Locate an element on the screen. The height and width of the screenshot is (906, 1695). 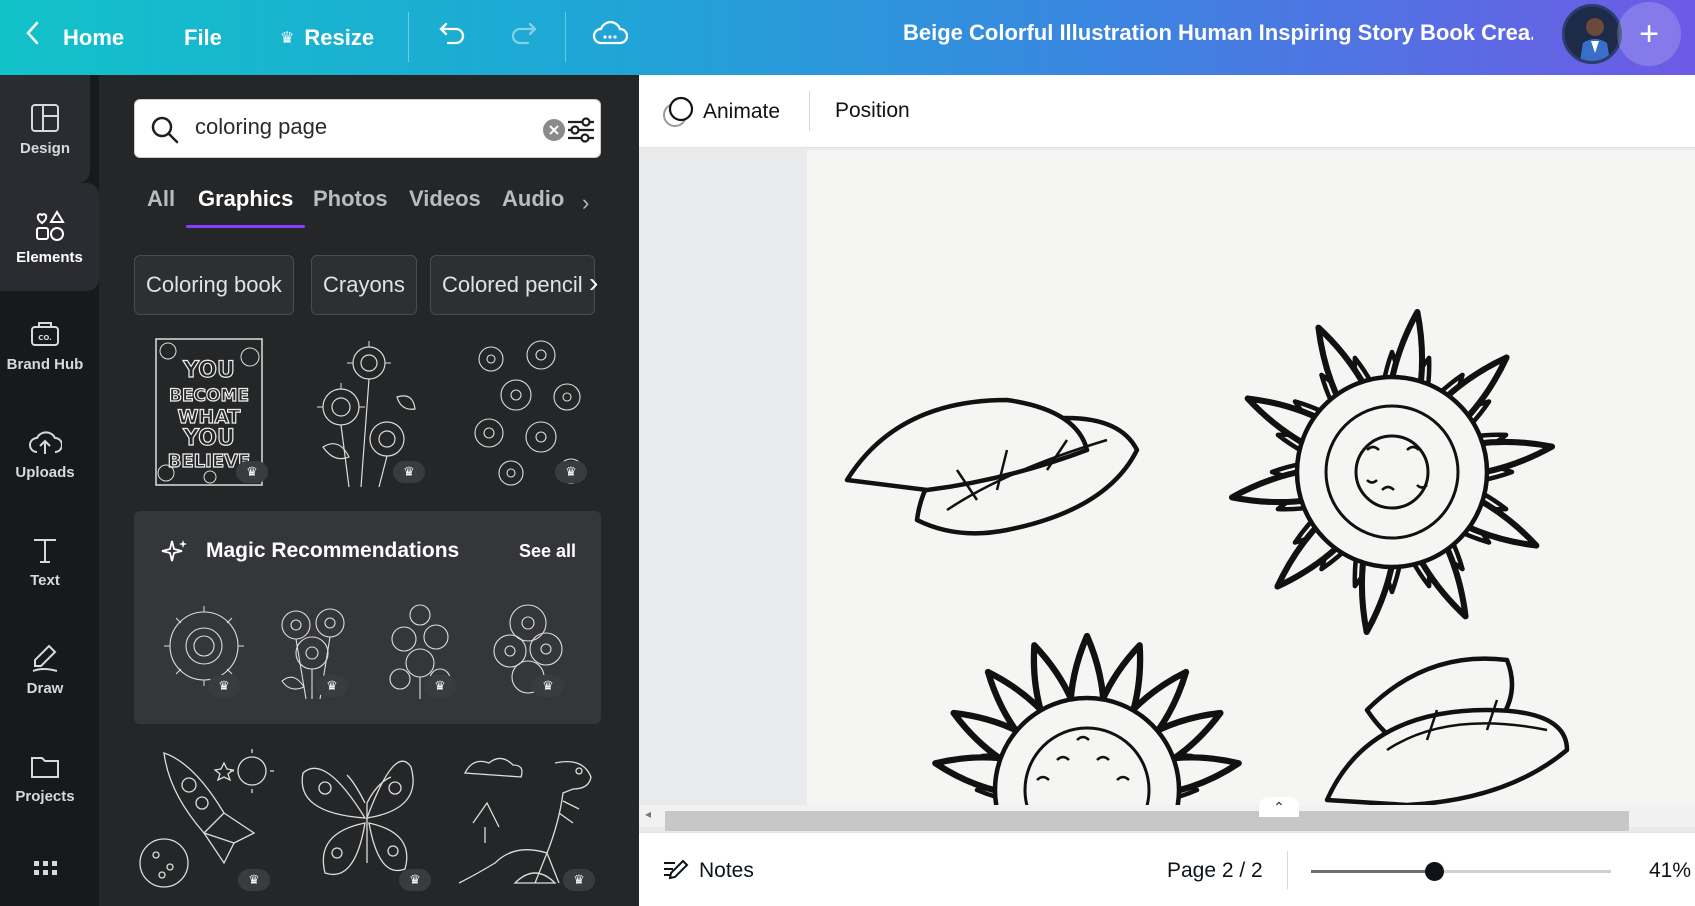
search-icon is located at coordinates (165, 132).